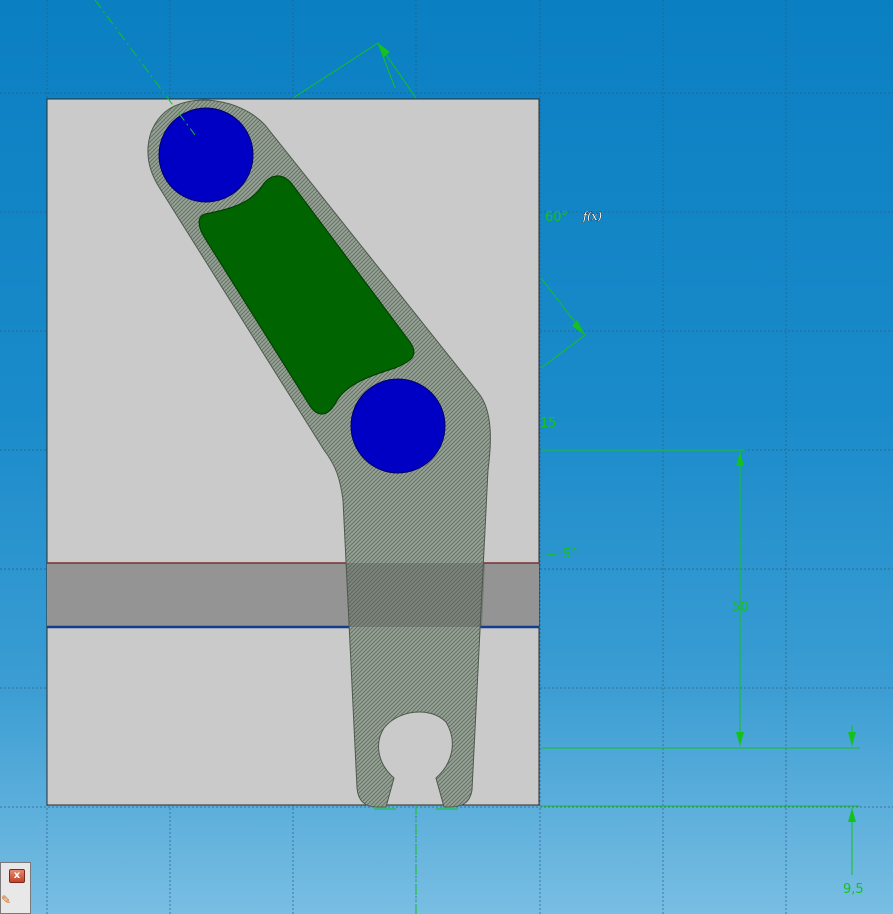  I want to click on tool-icon: ✎, so click(8, 900).